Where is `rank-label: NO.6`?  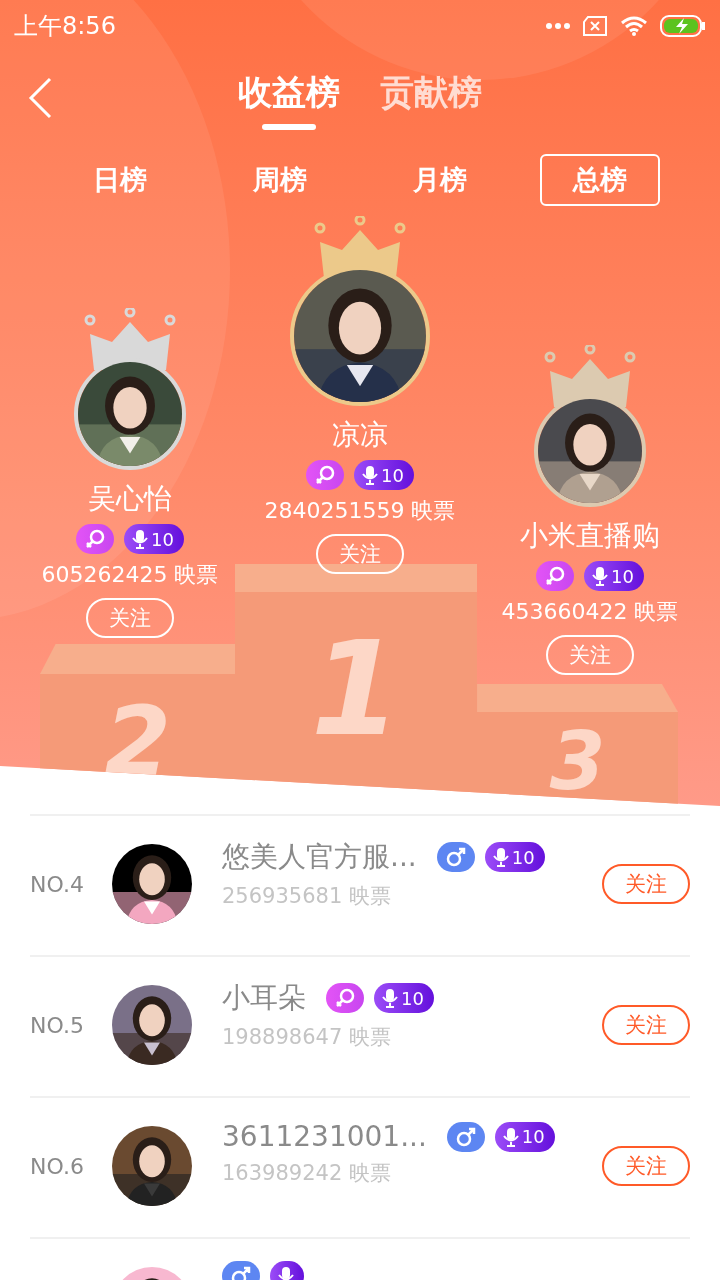 rank-label: NO.6 is located at coordinates (57, 1166).